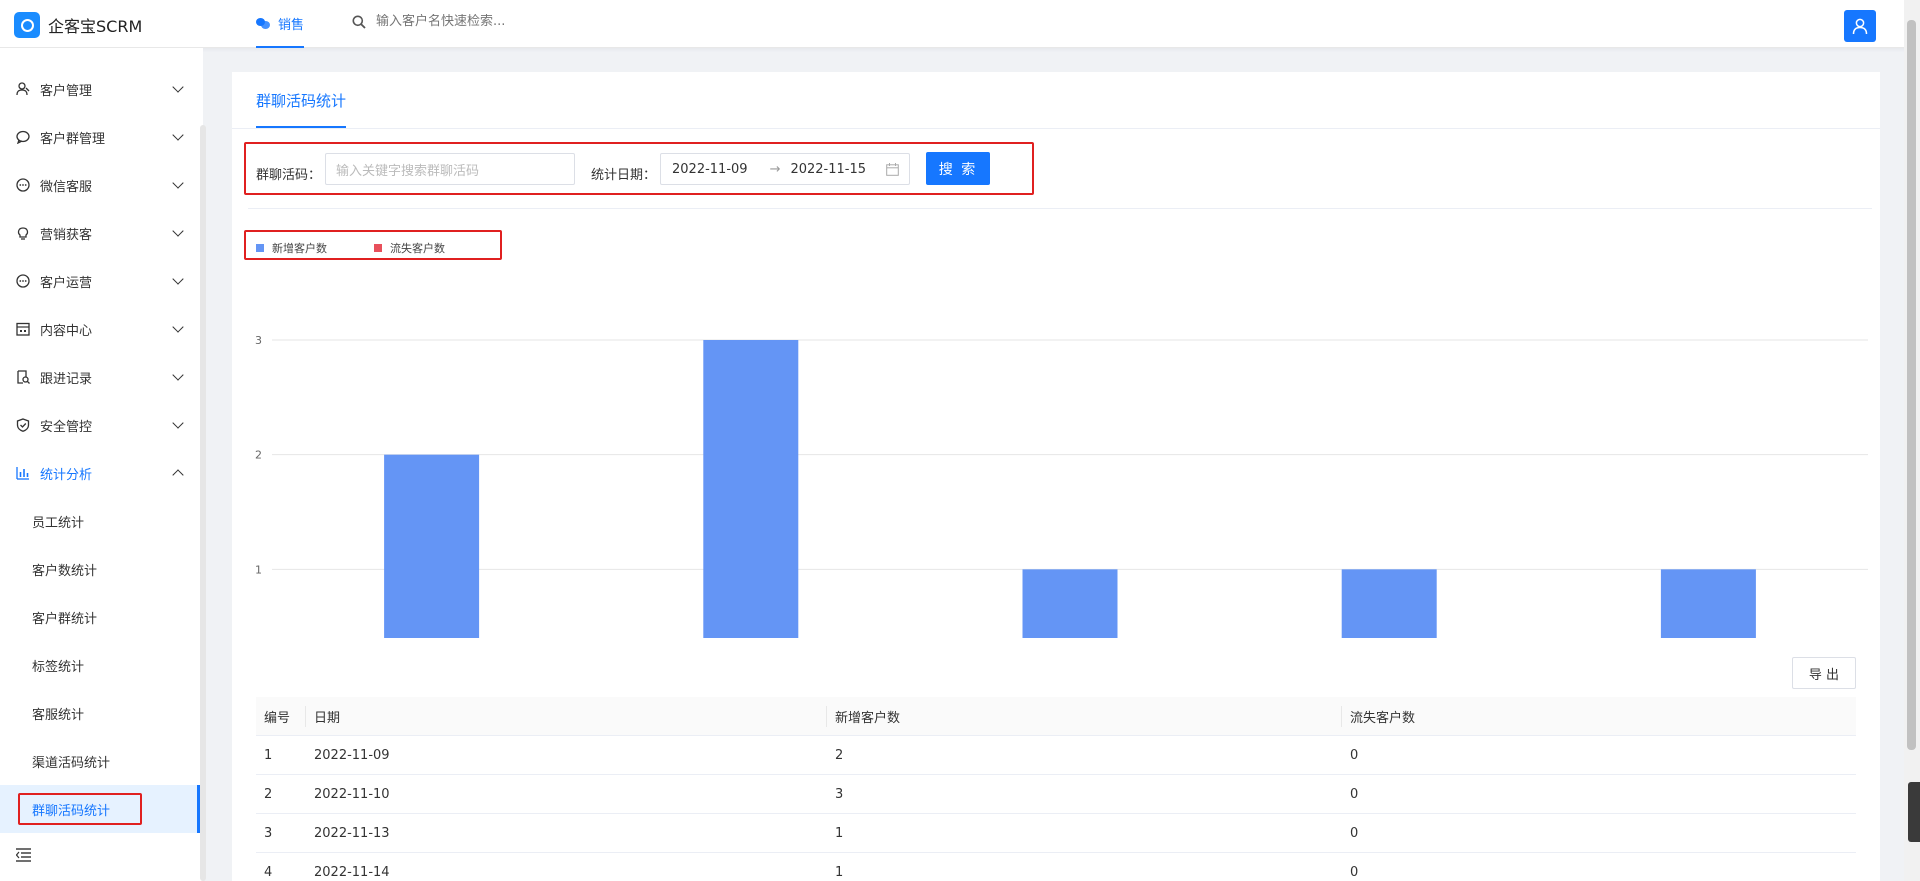  Describe the element at coordinates (258, 569) in the screenshot. I see `y-tick-label: 1` at that location.